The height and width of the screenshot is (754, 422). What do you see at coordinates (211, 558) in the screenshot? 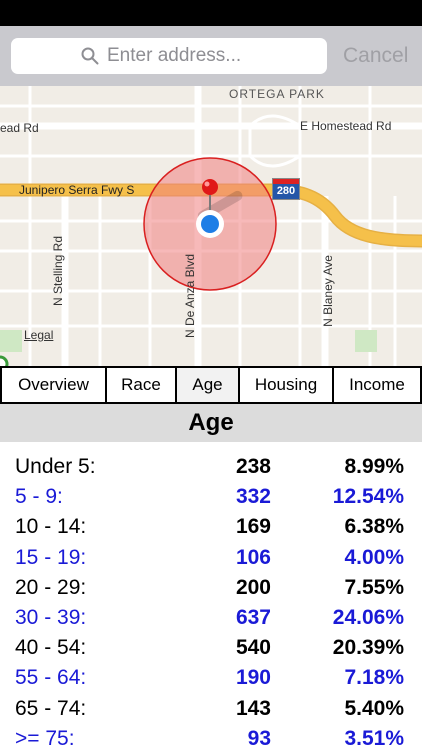
I see `table-row: 15 - 19: 106 4.00%` at bounding box center [211, 558].